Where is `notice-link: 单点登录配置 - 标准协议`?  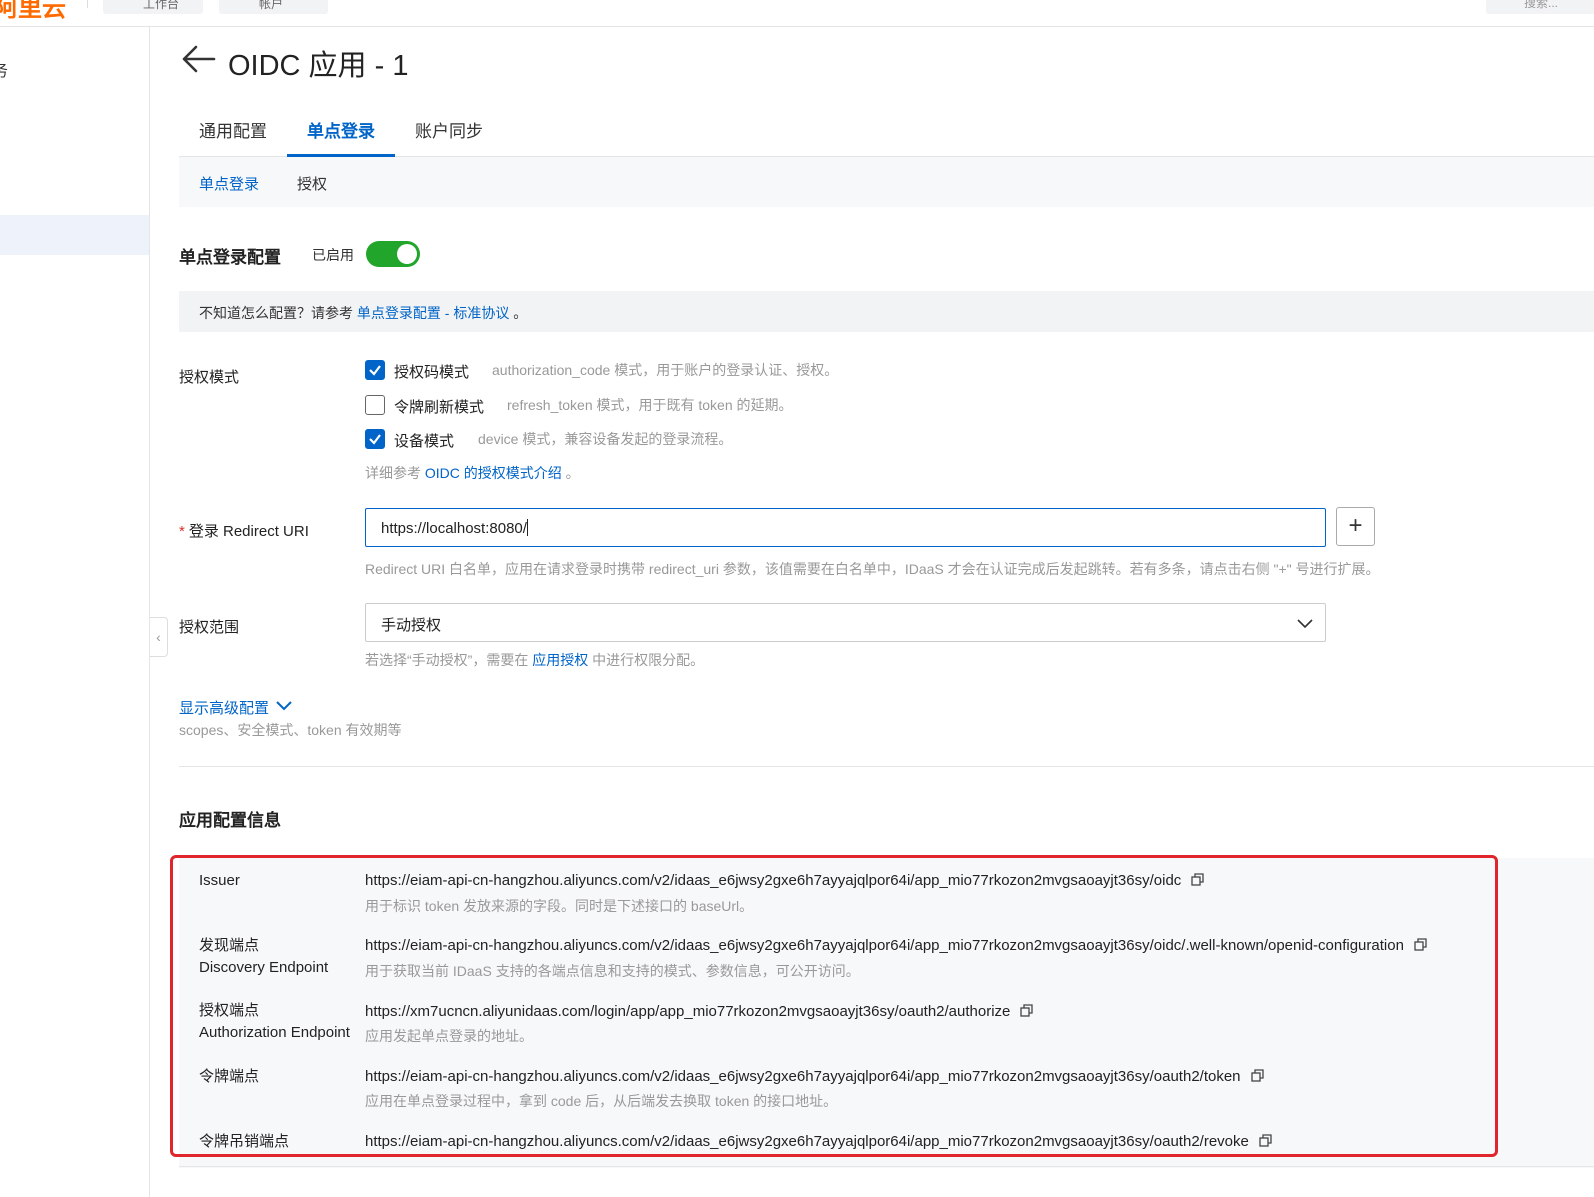
notice-link: 单点登录配置 - 标准协议 is located at coordinates (433, 313).